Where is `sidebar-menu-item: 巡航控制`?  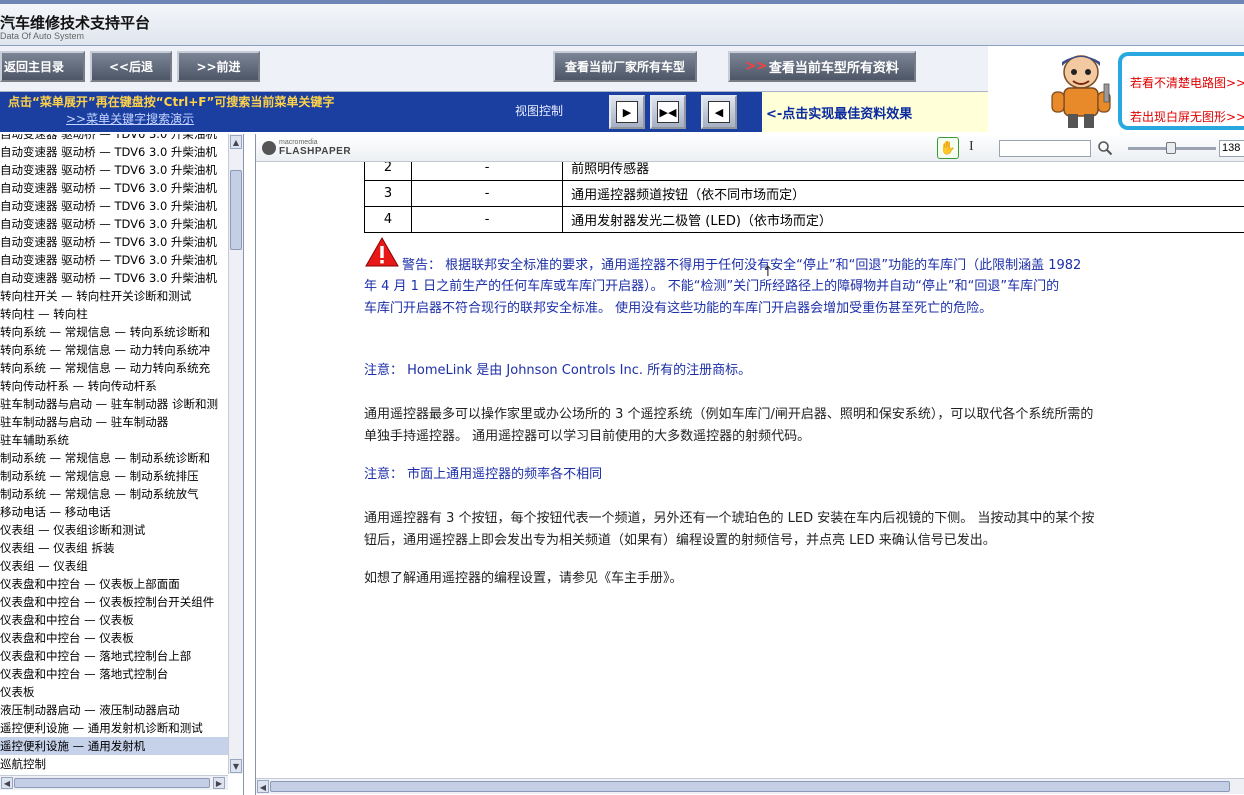 sidebar-menu-item: 巡航控制 is located at coordinates (114, 764).